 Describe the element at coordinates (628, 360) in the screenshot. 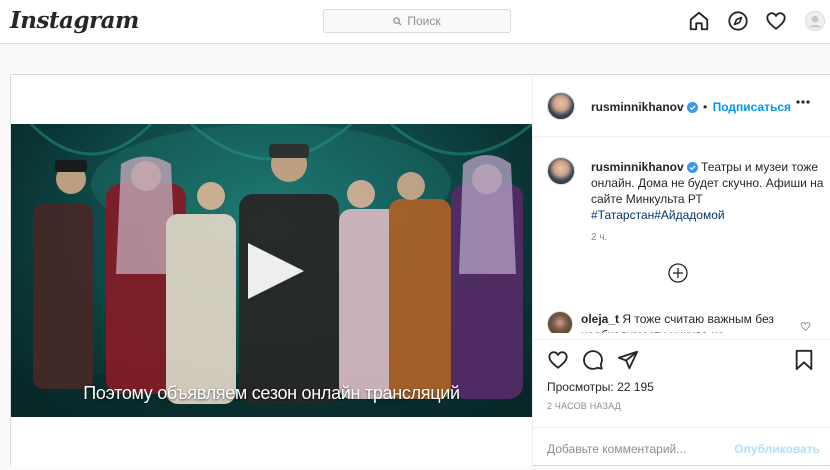

I see `share-icon` at that location.